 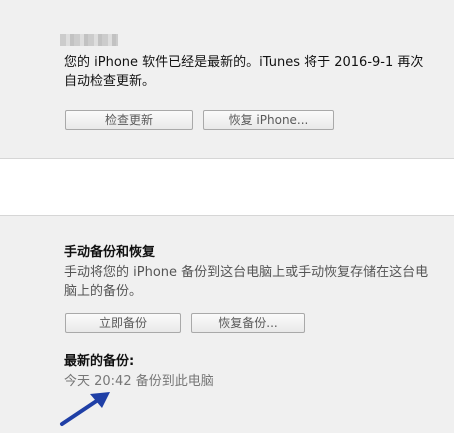 I want to click on section-divider, so click(x=227, y=187).